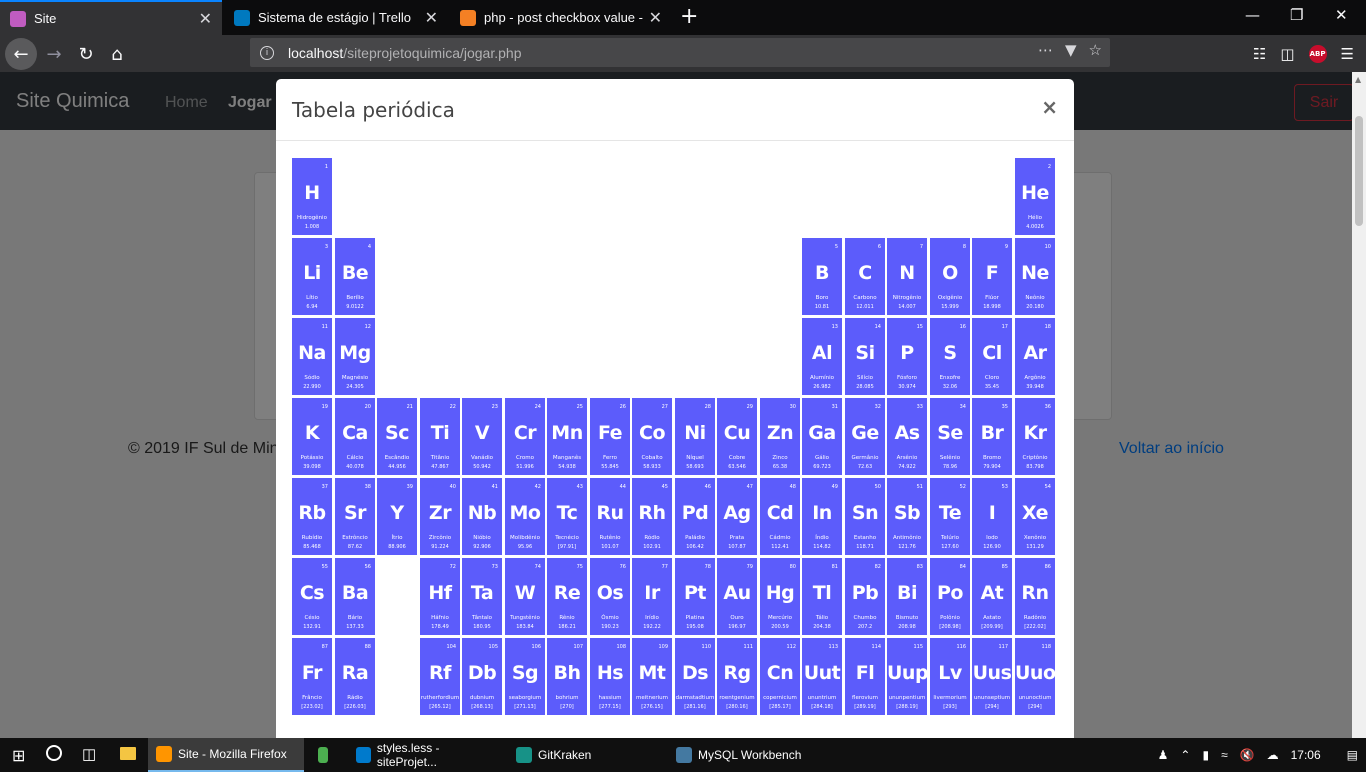 This screenshot has height=772, width=1366. I want to click on element-cell-os: 76 Os Ósmio 190.23, so click(610, 596).